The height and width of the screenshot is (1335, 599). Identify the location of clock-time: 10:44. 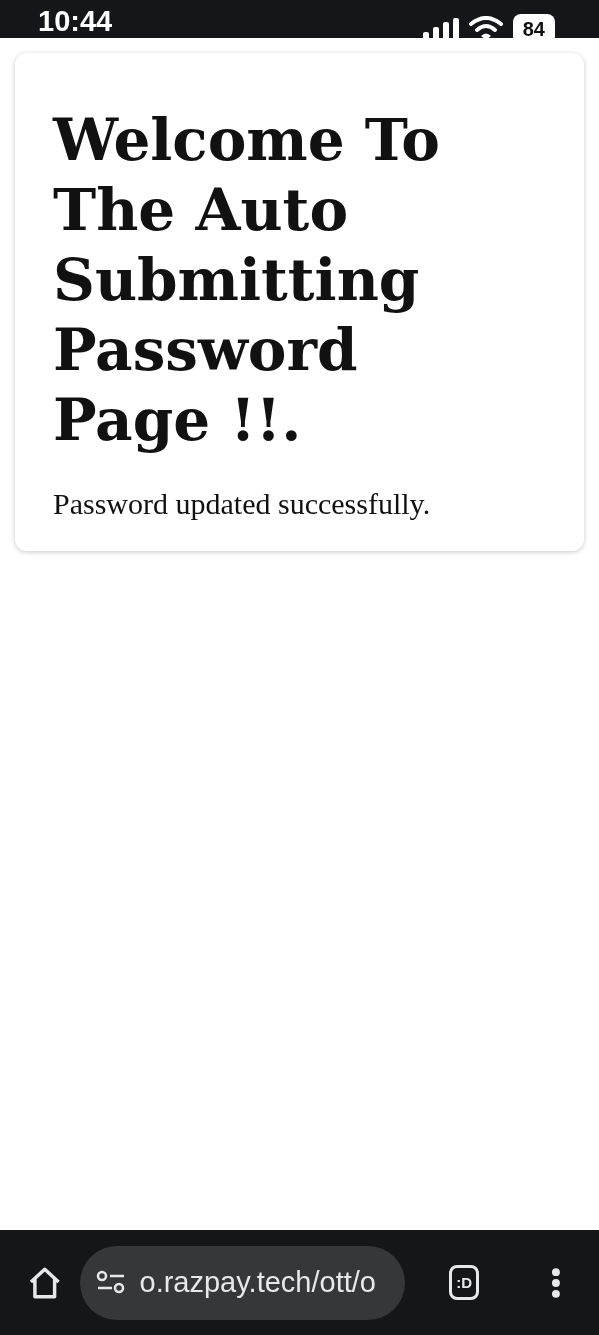
(75, 21).